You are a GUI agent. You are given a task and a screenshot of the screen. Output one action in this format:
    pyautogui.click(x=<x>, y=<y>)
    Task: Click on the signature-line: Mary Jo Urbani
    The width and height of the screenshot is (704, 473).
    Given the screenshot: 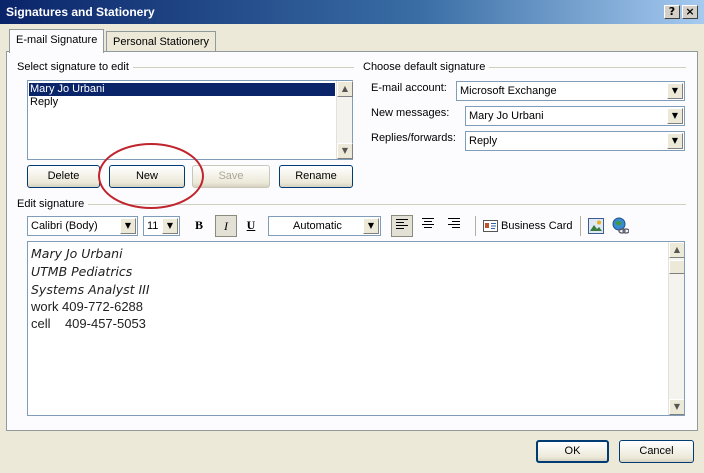 What is the action you would take?
    pyautogui.click(x=77, y=253)
    